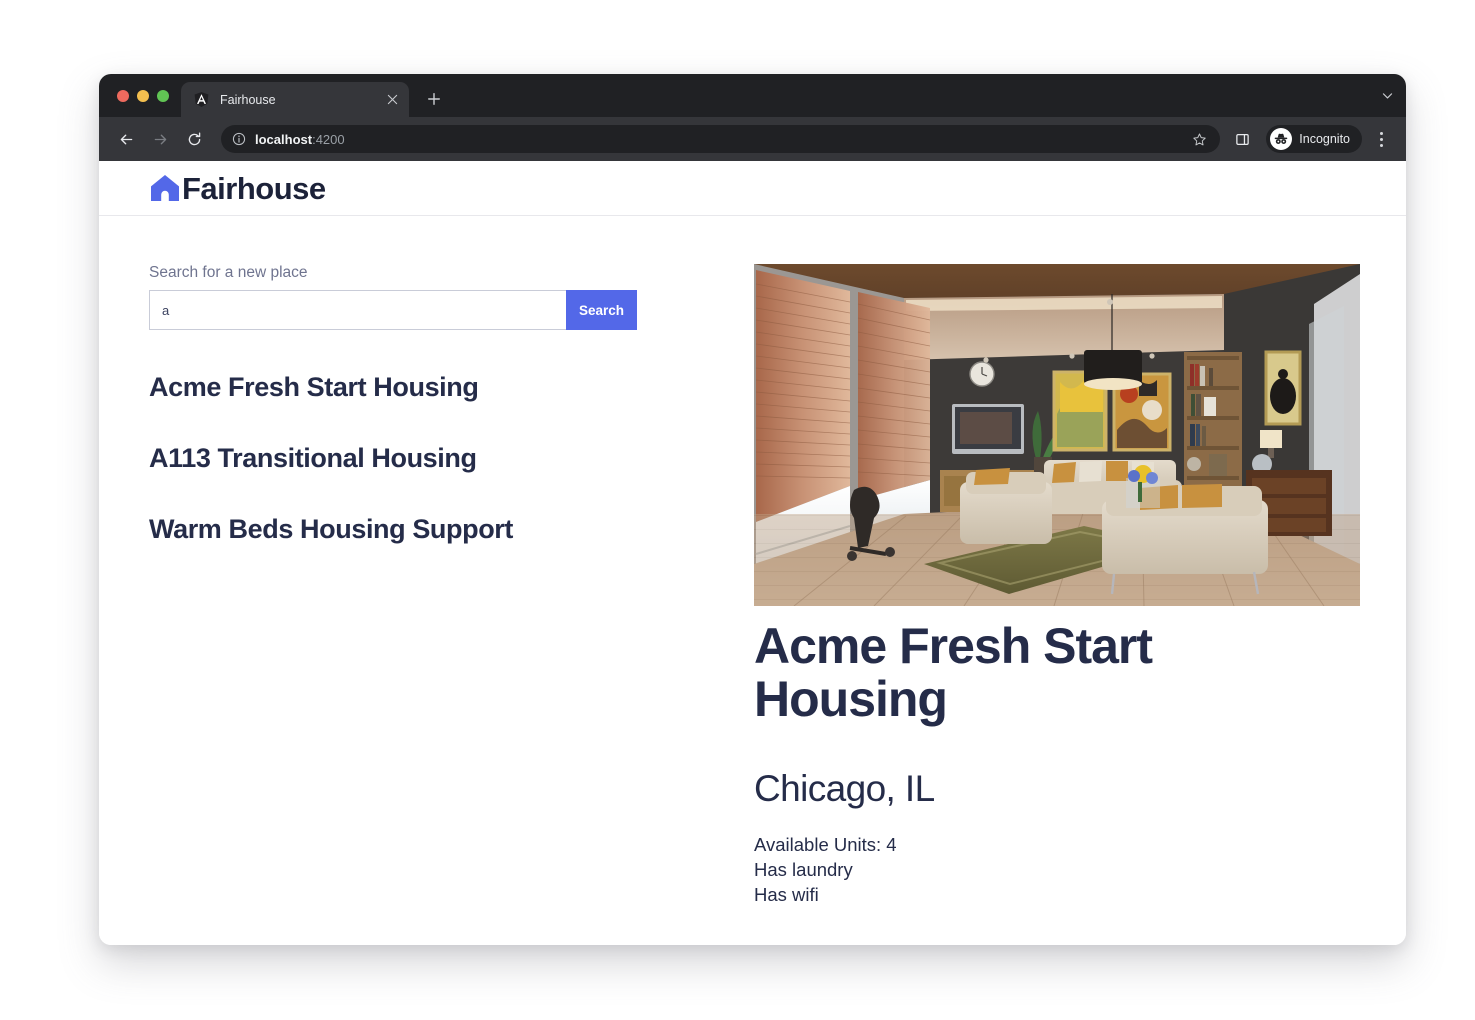  What do you see at coordinates (1057, 435) in the screenshot?
I see `housing-photo` at bounding box center [1057, 435].